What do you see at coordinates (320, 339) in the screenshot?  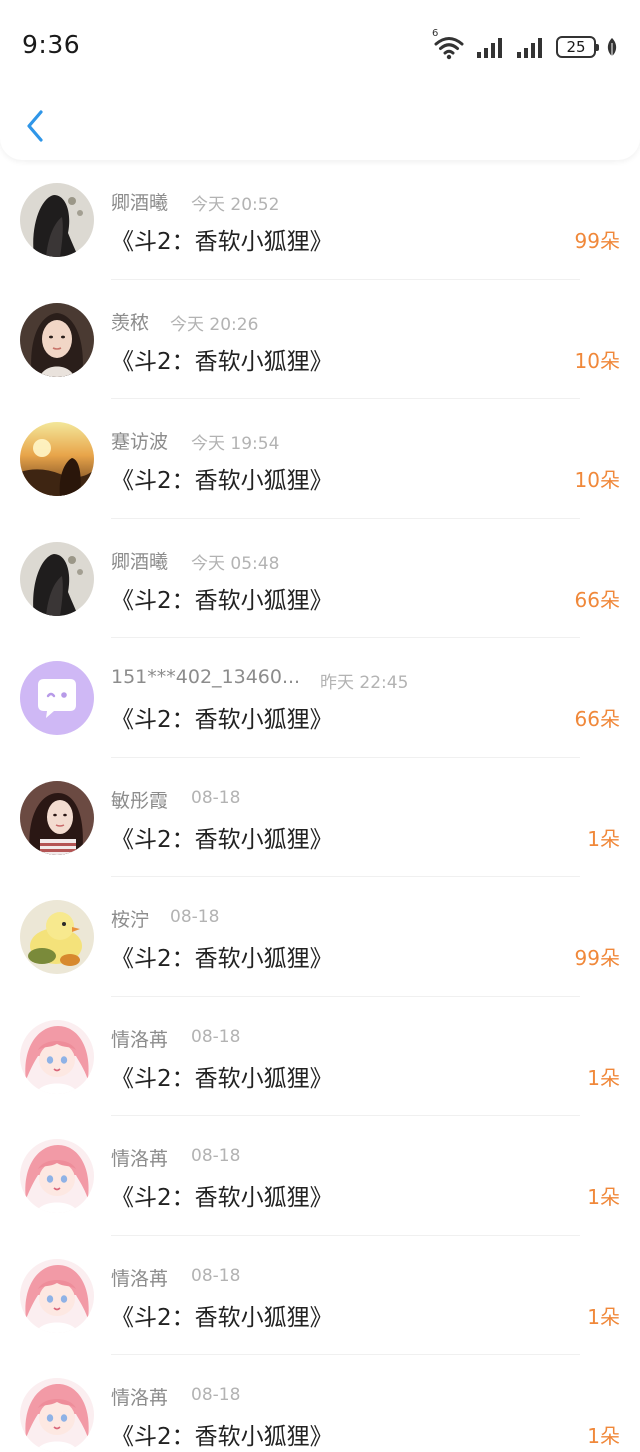 I see `list-item: 羡秾 今天 20:26 《斗2：香软小狐狸》 10朵` at bounding box center [320, 339].